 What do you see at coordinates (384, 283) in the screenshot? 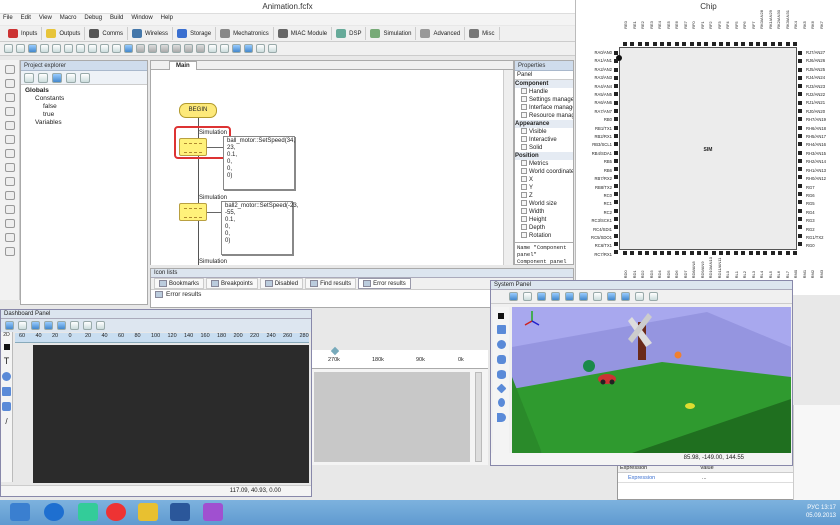
I see `tab-error-results: Error results` at bounding box center [384, 283].